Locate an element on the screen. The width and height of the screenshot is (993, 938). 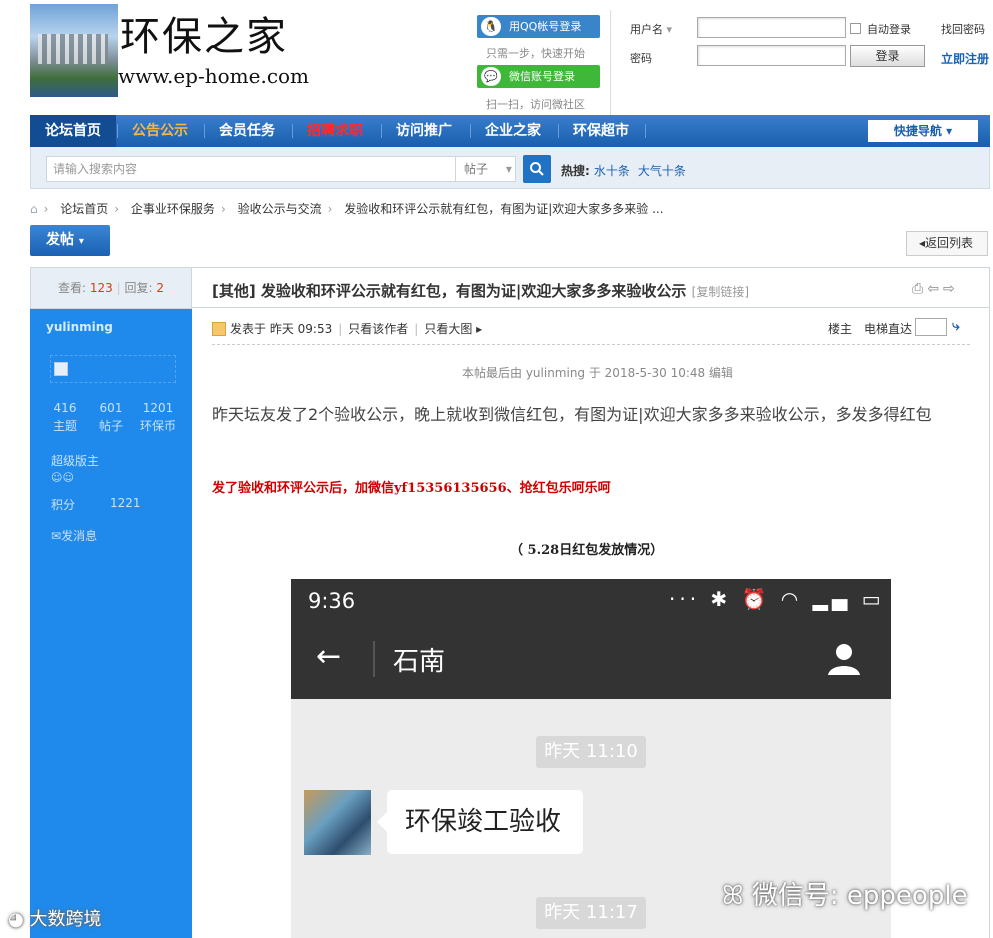
print-icon: ⎙ is located at coordinates (919, 289).